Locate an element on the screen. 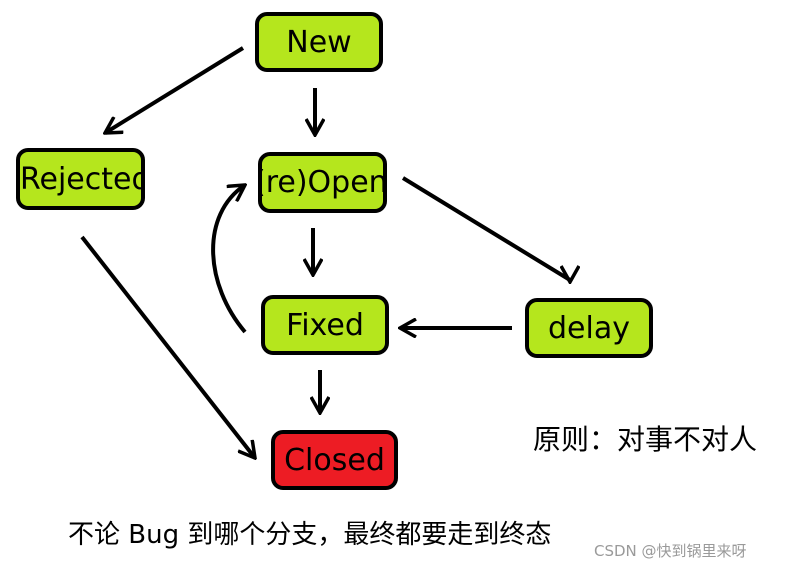 This screenshot has height=568, width=801. state-fixed: Fixed is located at coordinates (325, 325).